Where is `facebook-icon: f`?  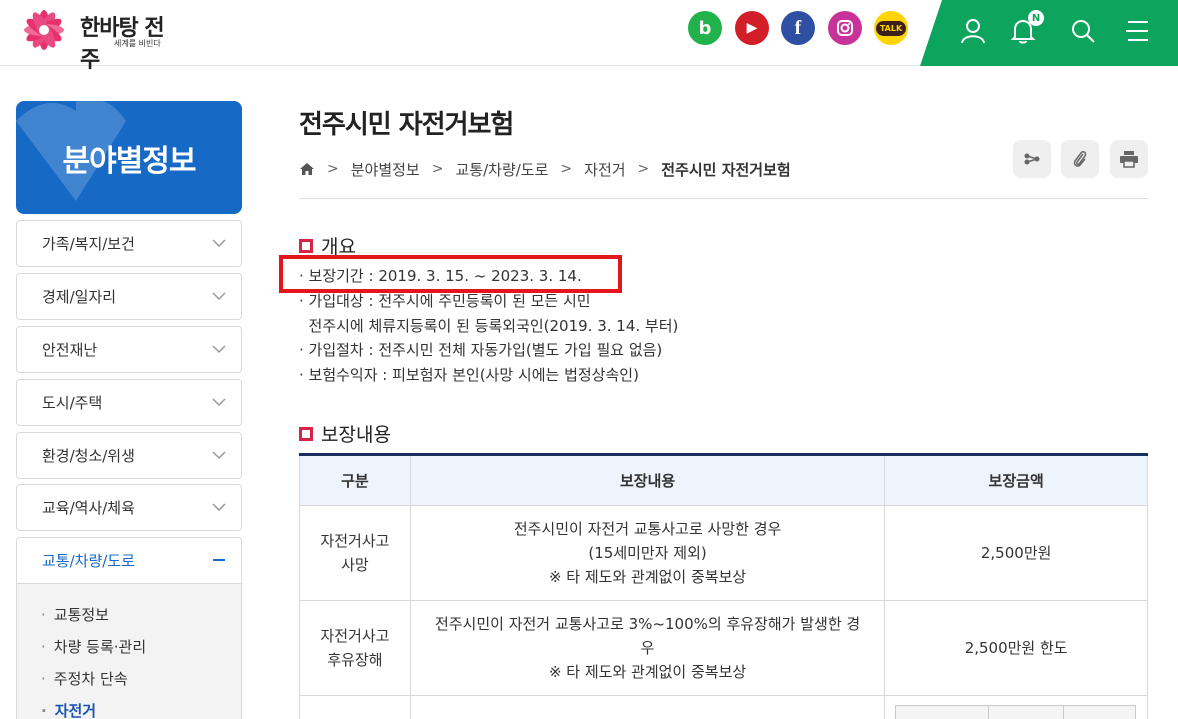
facebook-icon: f is located at coordinates (798, 28).